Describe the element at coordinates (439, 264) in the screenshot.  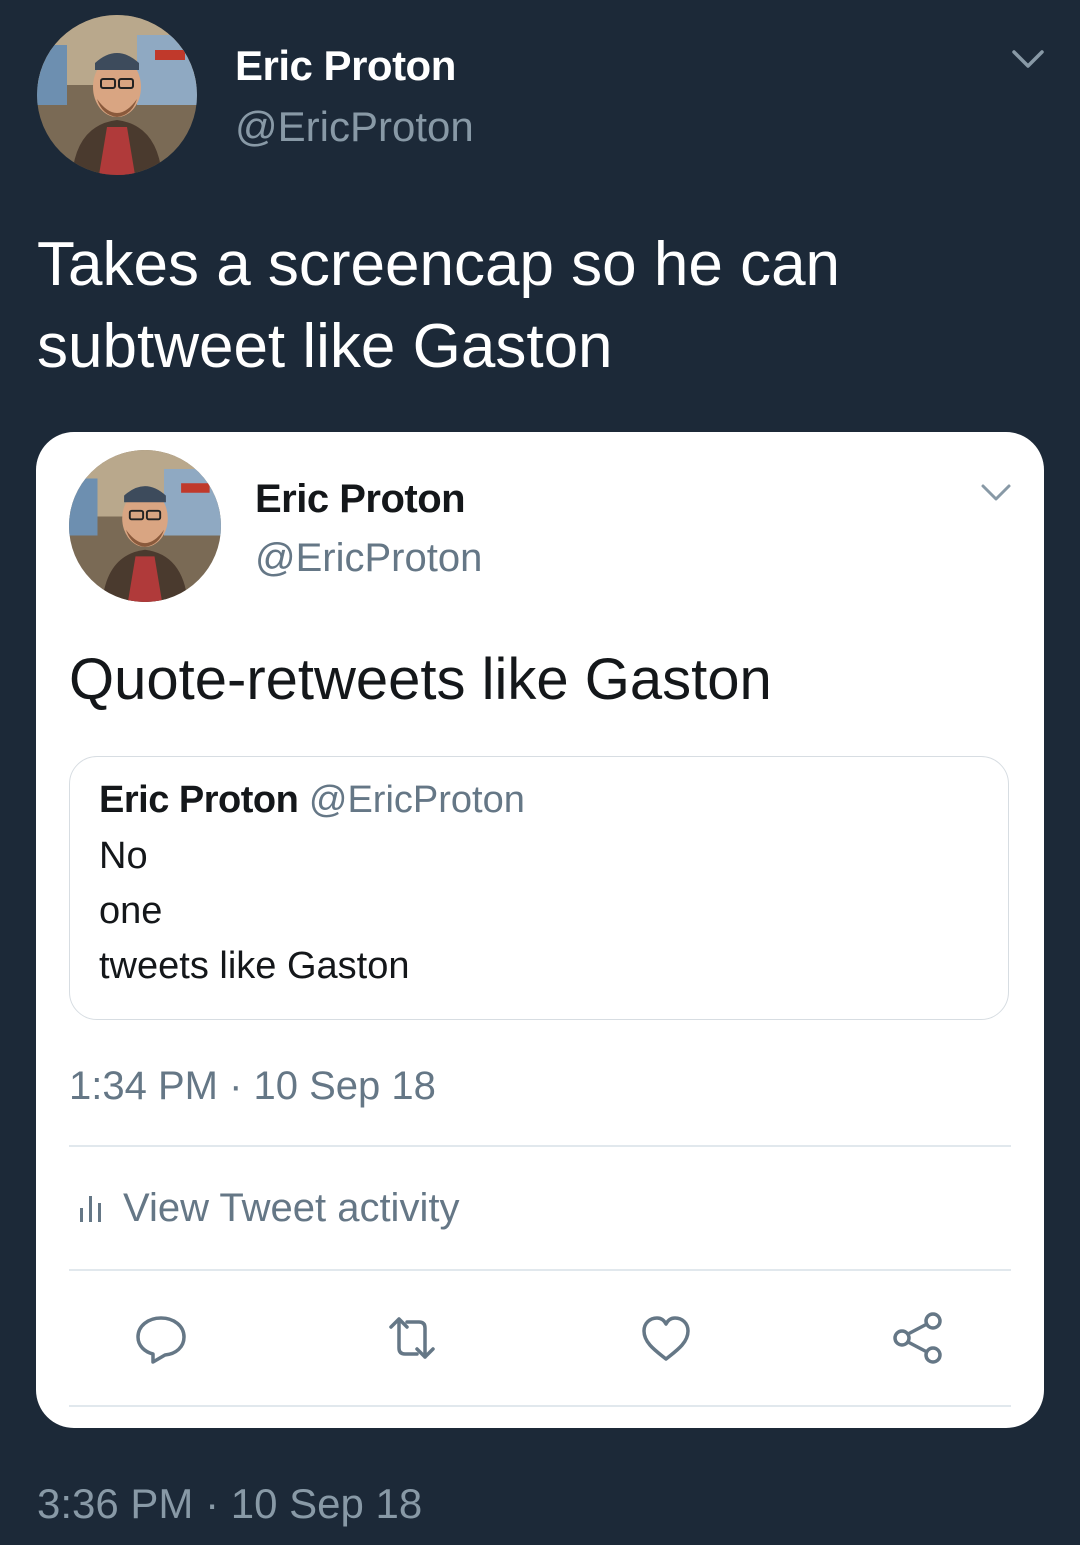
I see `tweet-text-line: Takes a screencap so he can` at that location.